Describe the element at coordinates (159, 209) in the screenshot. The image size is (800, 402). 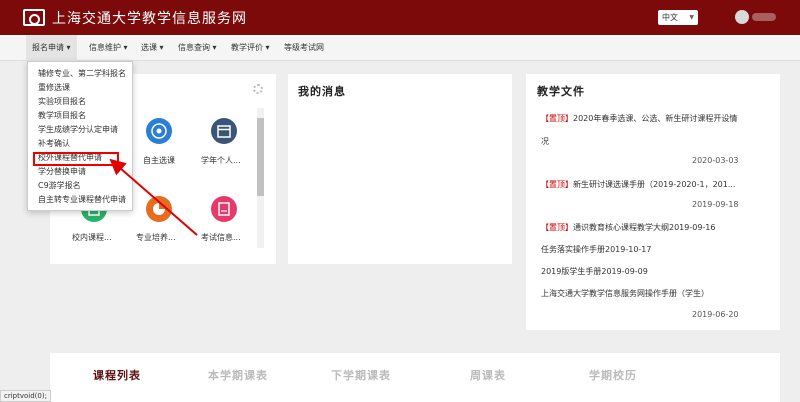
I see `chart-icon` at that location.